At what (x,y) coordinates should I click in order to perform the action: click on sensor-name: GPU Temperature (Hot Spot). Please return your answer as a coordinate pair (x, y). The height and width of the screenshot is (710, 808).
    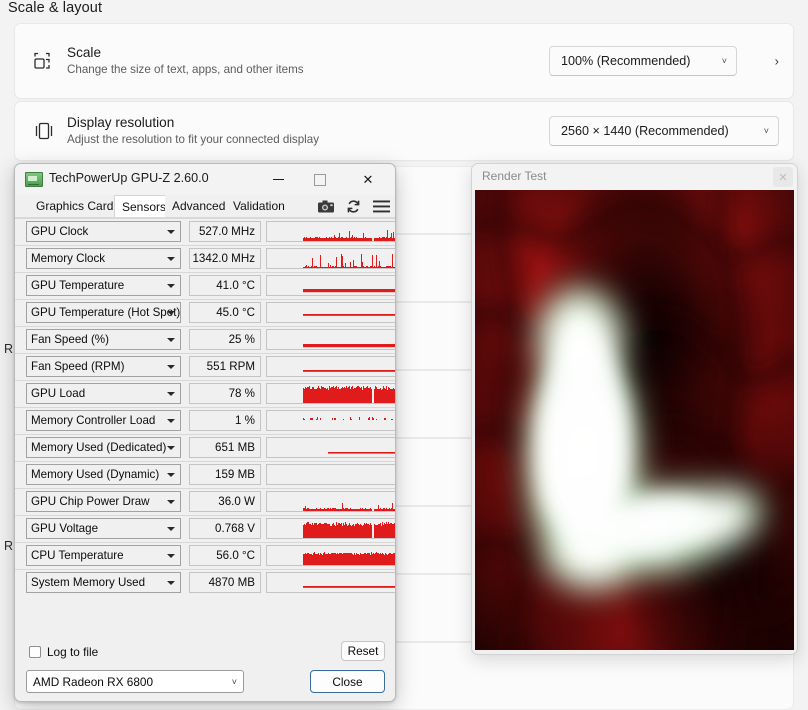
    Looking at the image, I should click on (106, 312).